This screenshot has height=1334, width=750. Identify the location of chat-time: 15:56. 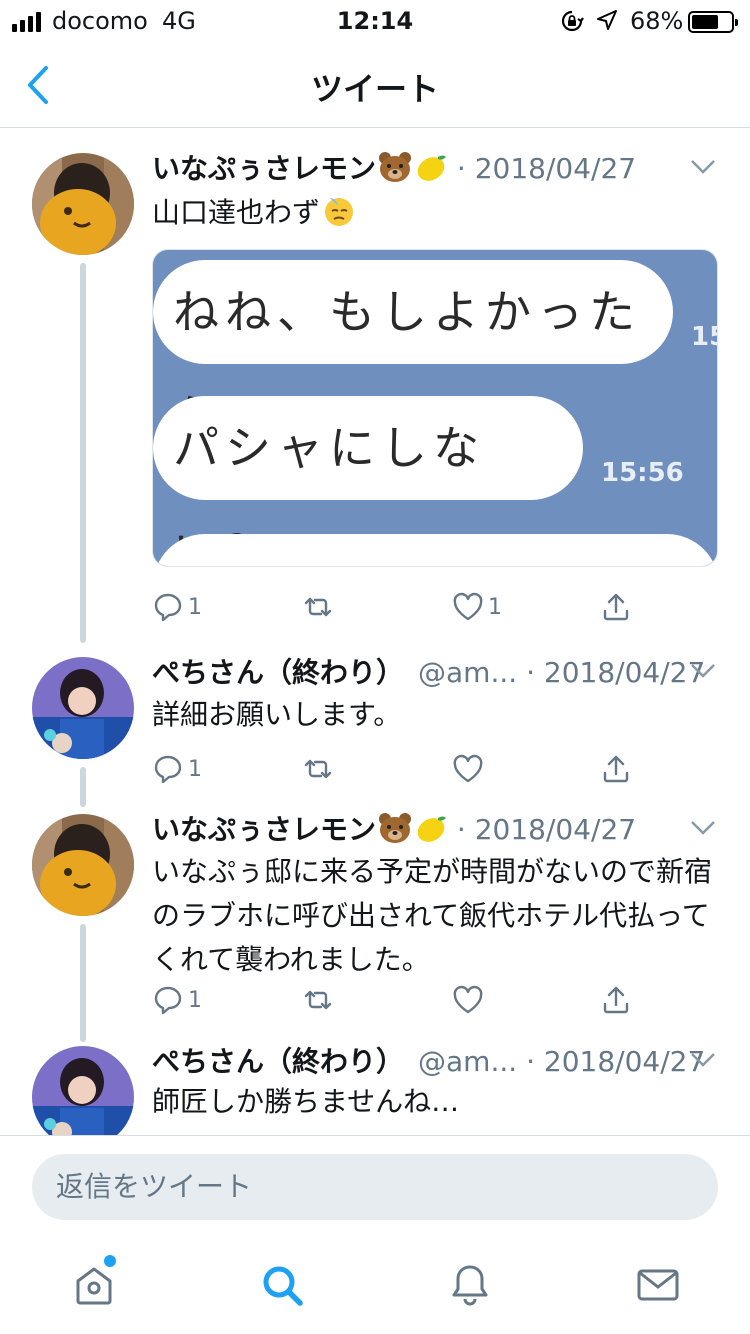
(642, 473).